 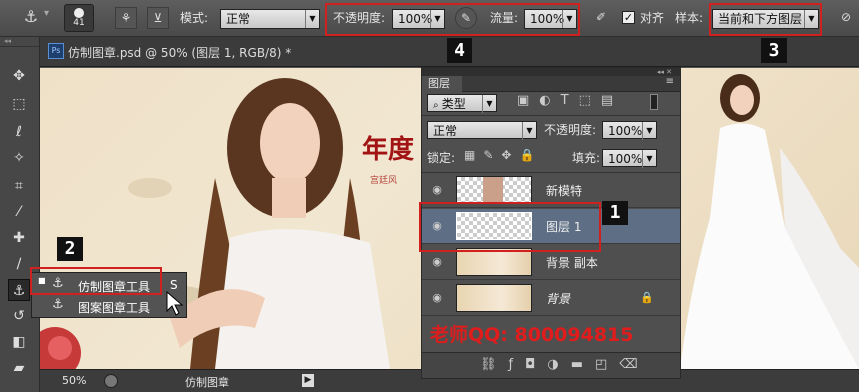 I want to click on brush-preset-picker: 41, so click(x=79, y=18).